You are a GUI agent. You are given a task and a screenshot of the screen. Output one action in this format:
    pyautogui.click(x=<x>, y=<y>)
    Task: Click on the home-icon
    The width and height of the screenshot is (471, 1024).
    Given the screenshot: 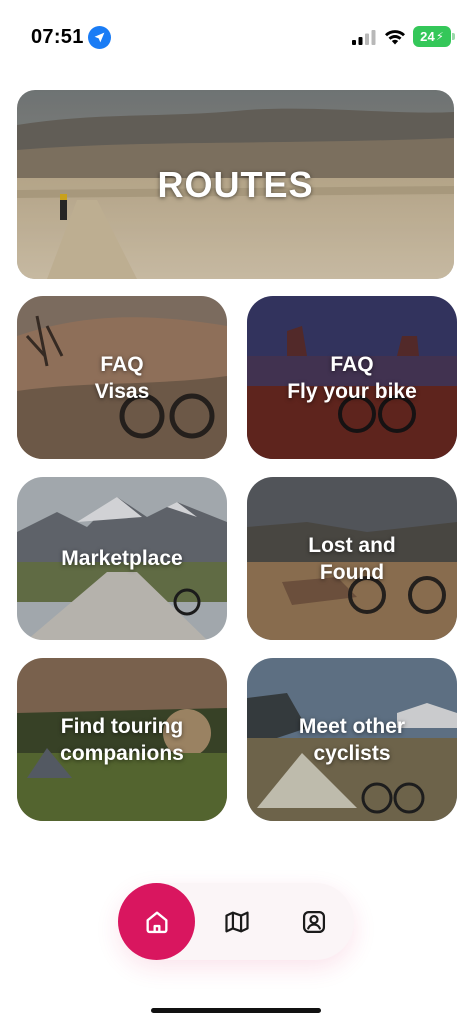 What is the action you would take?
    pyautogui.click(x=156, y=922)
    